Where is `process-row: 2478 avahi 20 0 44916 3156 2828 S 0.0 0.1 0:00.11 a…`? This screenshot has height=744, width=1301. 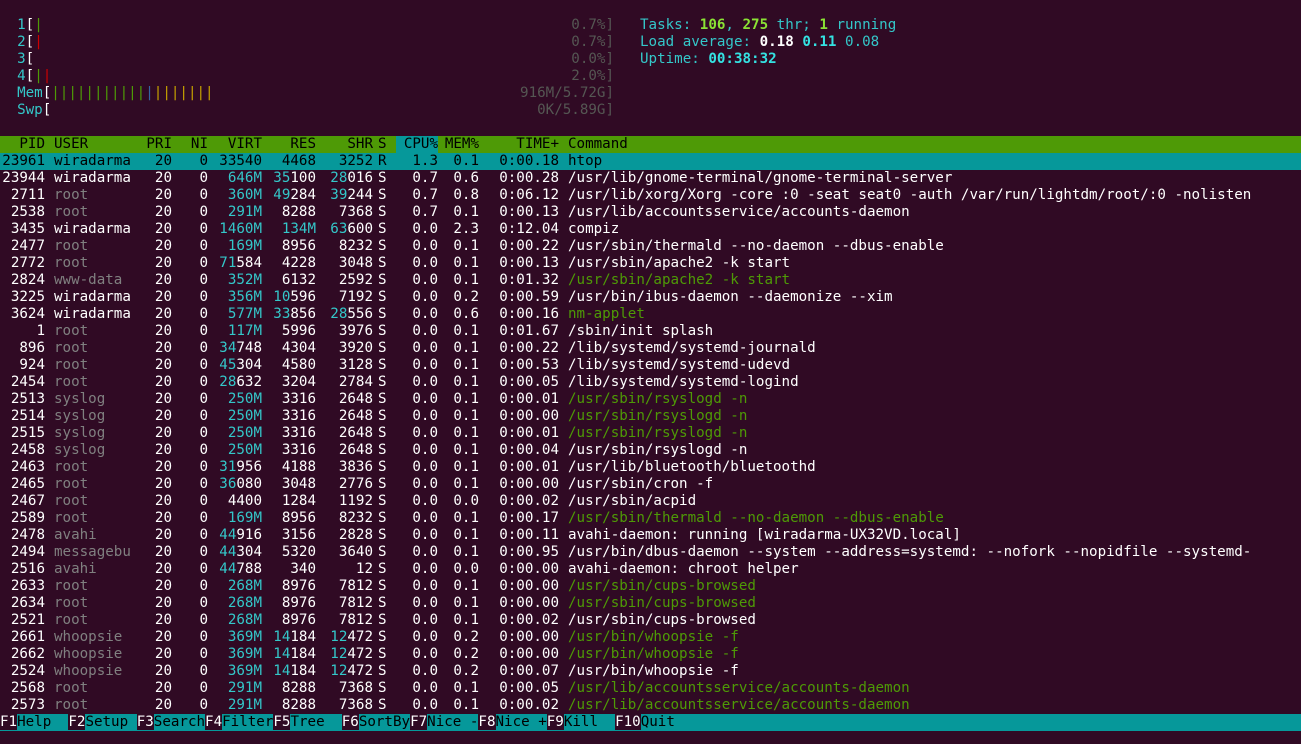 process-row: 2478 avahi 20 0 44916 3156 2828 S 0.0 0.1 0:00.11 a… is located at coordinates (650, 535).